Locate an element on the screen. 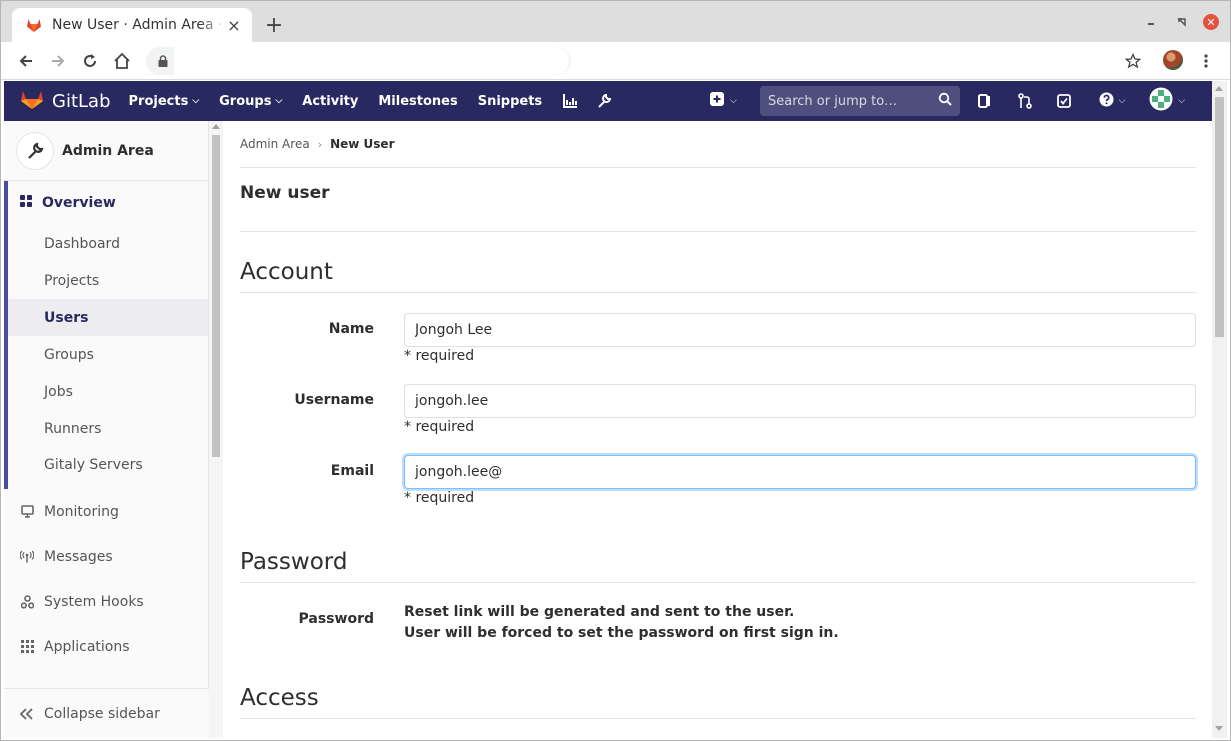 Image resolution: width=1231 pixels, height=741 pixels. sidebar-scrollbar-thumb is located at coordinates (216, 296).